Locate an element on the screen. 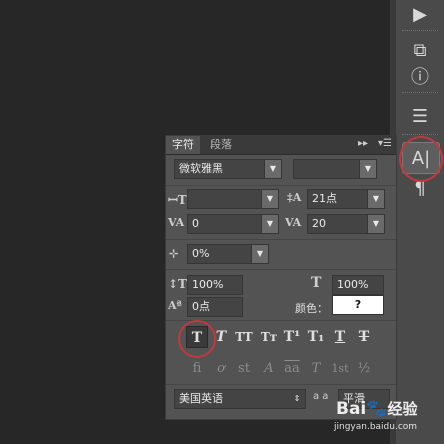 The image size is (444, 444). collapse-icon: ▸▸ is located at coordinates (363, 143).